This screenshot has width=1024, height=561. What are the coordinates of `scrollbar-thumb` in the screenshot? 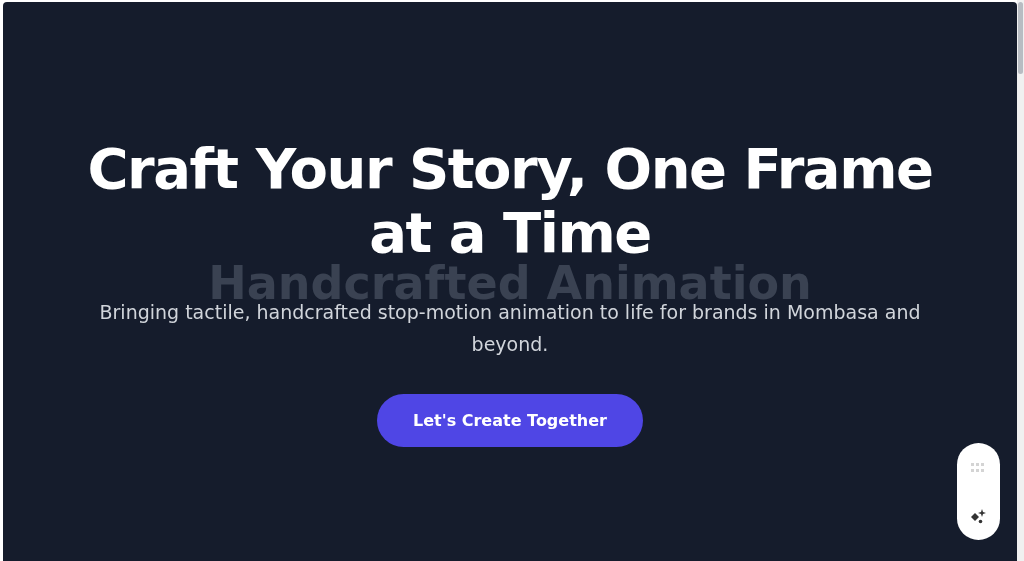 It's located at (1020, 38).